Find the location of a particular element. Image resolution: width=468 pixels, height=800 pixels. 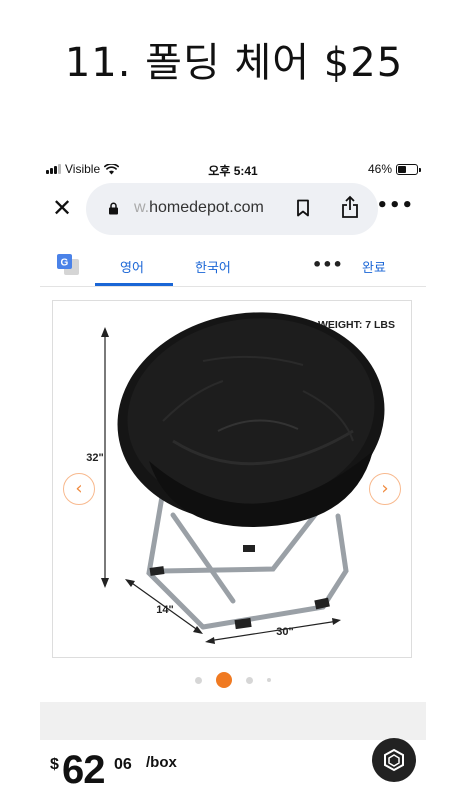

chevron-left-icon: ‹ is located at coordinates (79, 488).